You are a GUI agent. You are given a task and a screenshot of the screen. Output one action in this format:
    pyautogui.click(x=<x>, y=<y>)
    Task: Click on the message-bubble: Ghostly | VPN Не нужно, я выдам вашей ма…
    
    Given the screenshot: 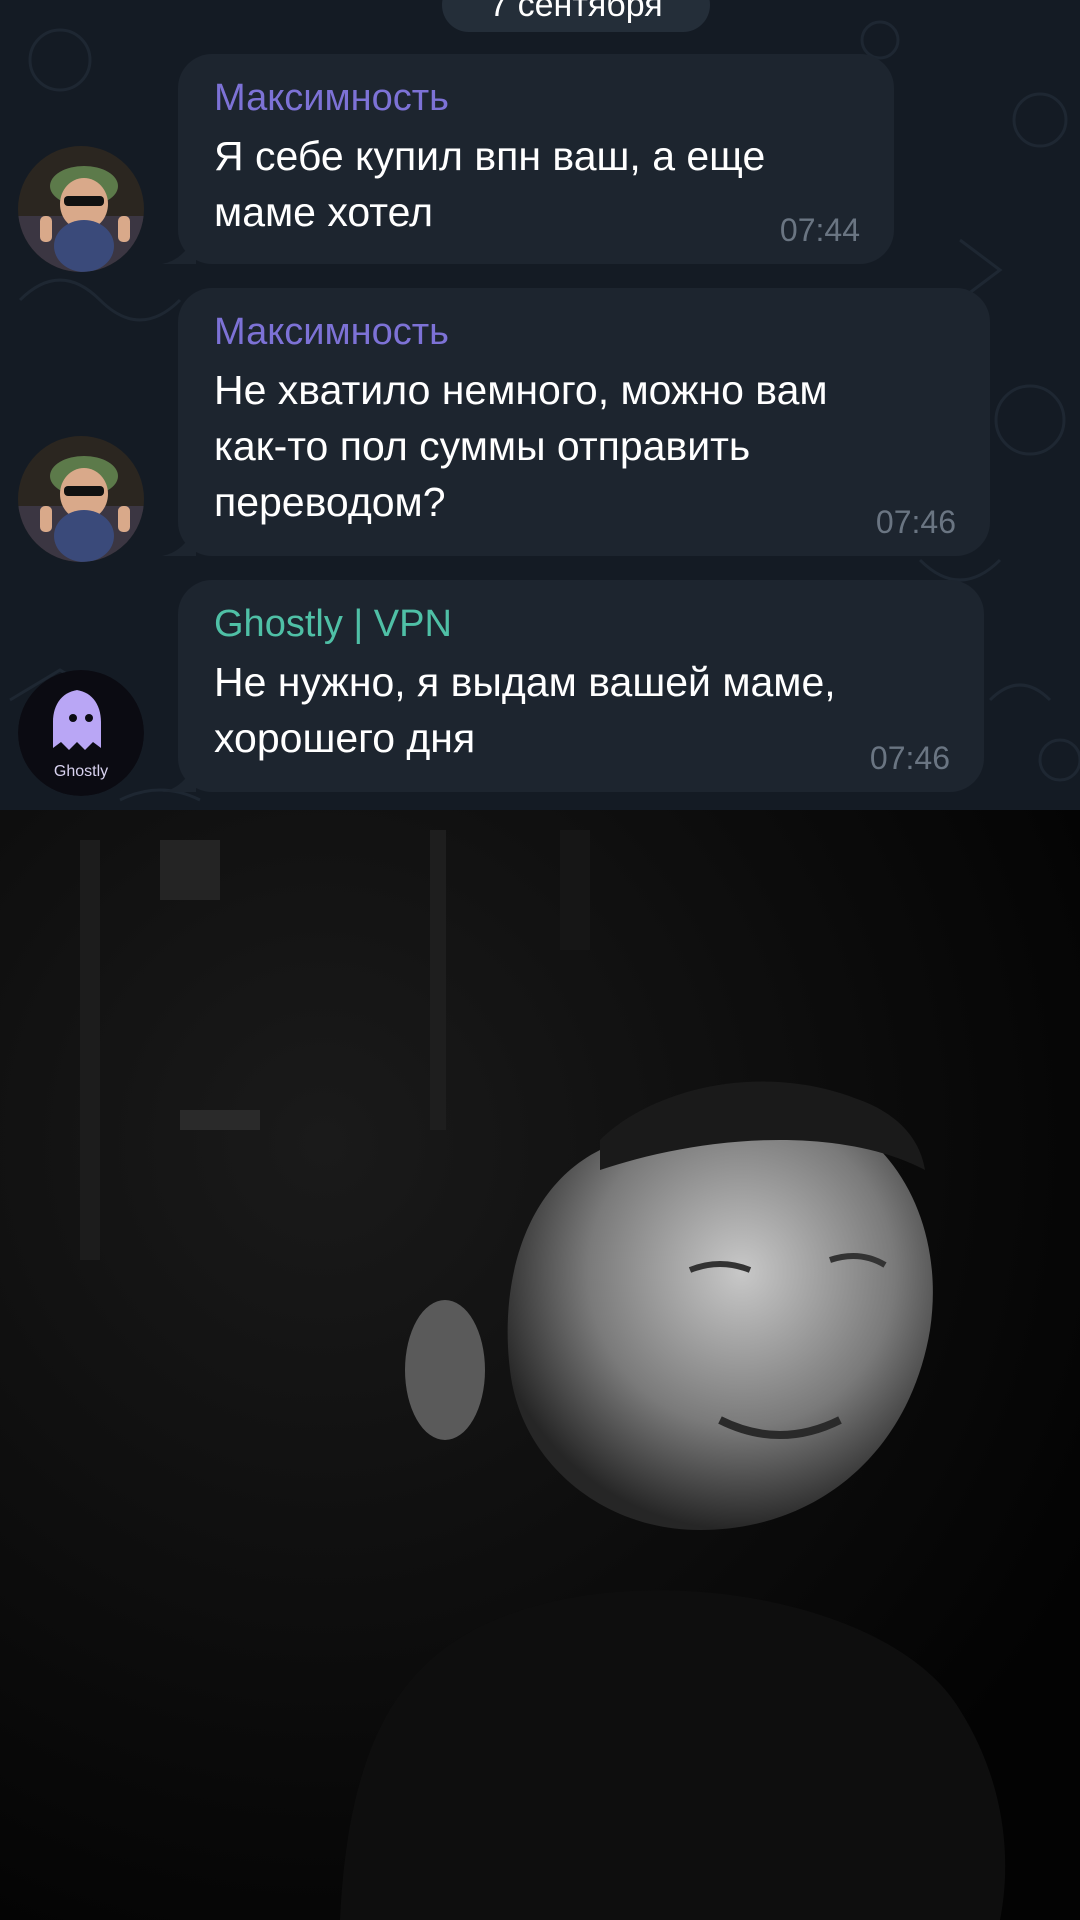 What is the action you would take?
    pyautogui.click(x=573, y=686)
    